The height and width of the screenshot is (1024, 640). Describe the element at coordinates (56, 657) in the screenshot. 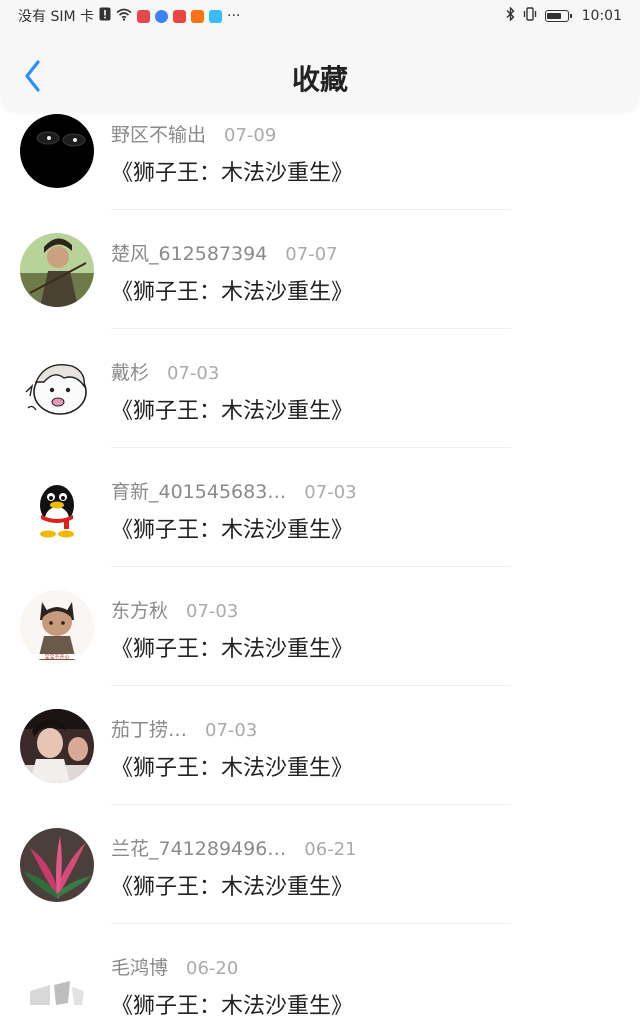

I see `svg-text: 宝宝不开心` at that location.